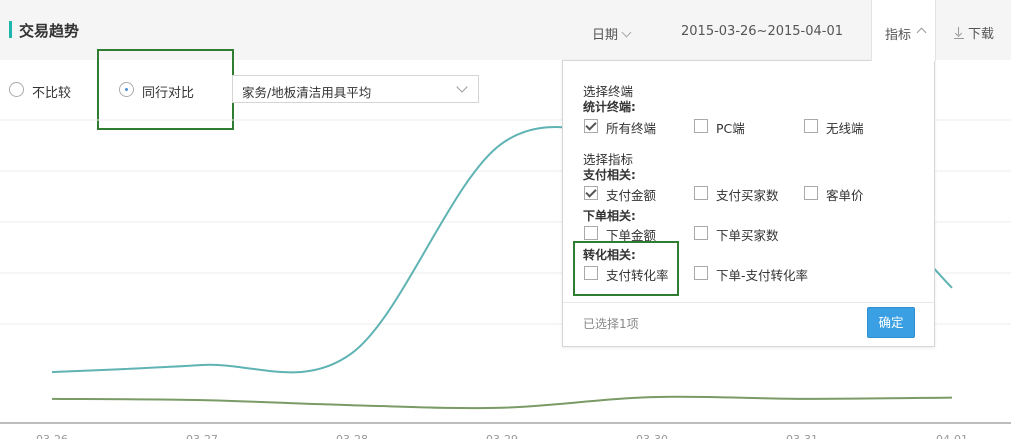 The image size is (1011, 439). I want to click on payment-group-title: 支付相关:, so click(609, 175).